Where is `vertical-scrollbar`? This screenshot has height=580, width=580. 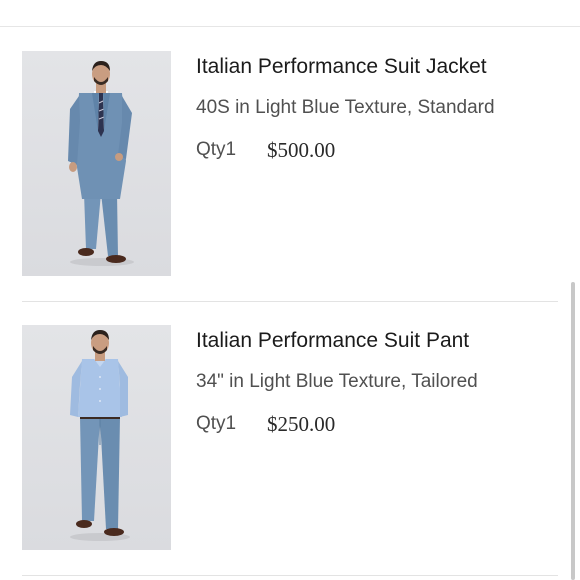
vertical-scrollbar is located at coordinates (573, 431).